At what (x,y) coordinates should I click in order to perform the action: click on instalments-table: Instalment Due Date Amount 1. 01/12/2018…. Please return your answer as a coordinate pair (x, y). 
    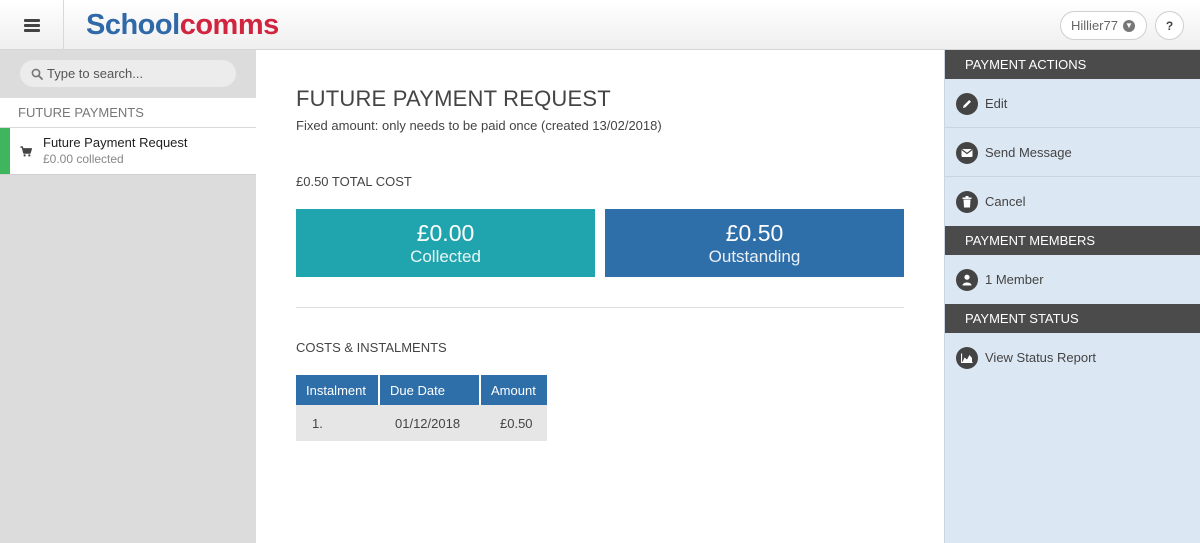
    Looking at the image, I should click on (421, 408).